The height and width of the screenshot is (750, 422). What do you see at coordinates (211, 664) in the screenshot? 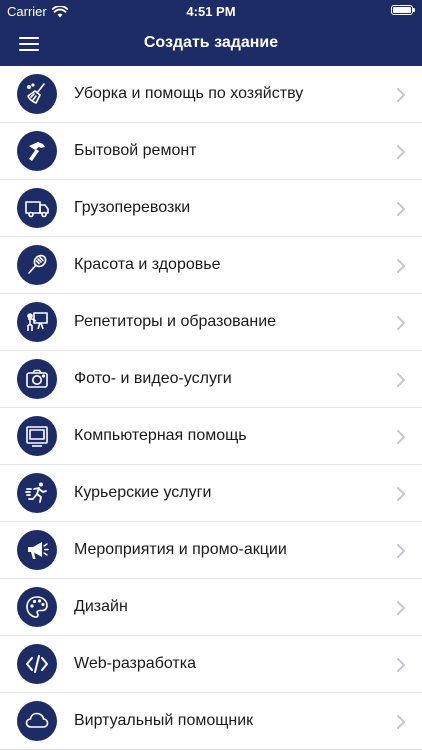
I see `category-row-web: Web-разработка` at bounding box center [211, 664].